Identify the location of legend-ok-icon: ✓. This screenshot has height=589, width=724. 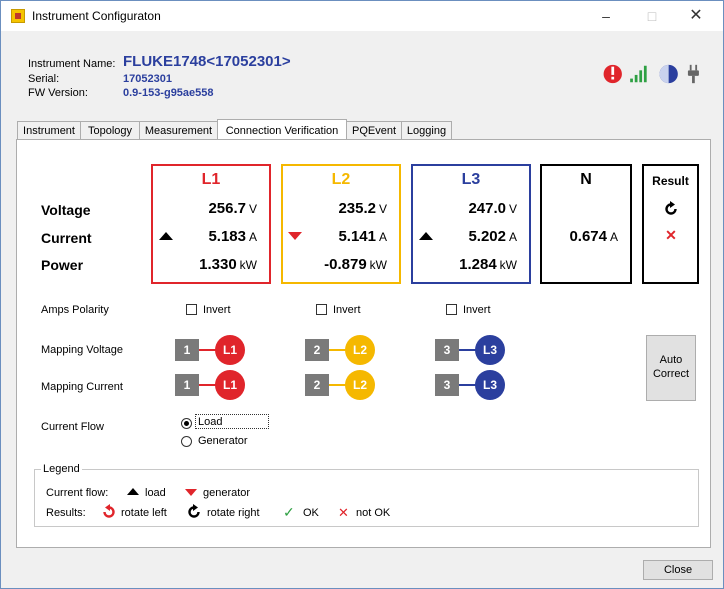
(289, 512).